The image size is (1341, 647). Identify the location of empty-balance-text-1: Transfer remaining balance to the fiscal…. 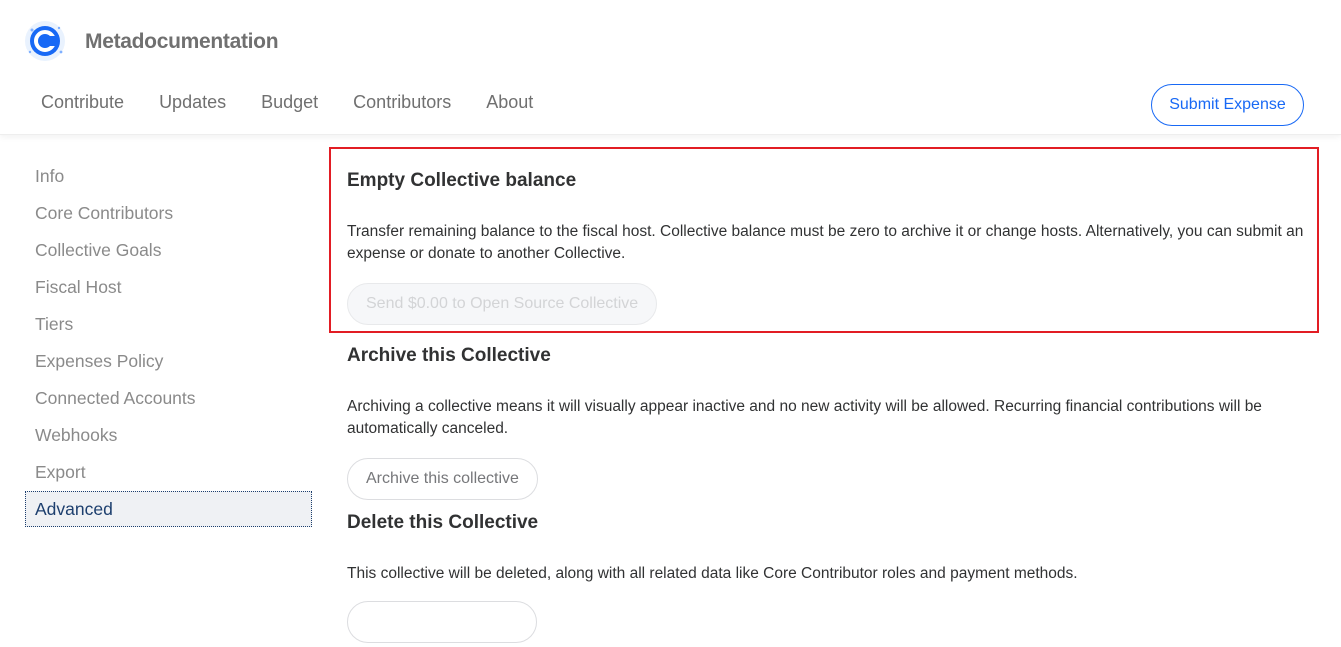
(825, 231).